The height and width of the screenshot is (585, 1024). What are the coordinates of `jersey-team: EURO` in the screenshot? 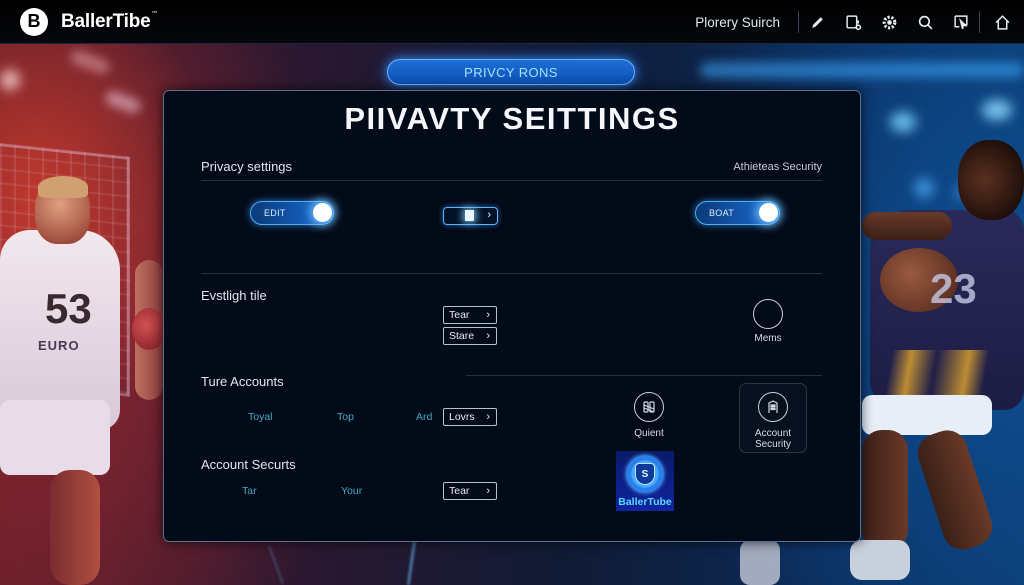 It's located at (59, 345).